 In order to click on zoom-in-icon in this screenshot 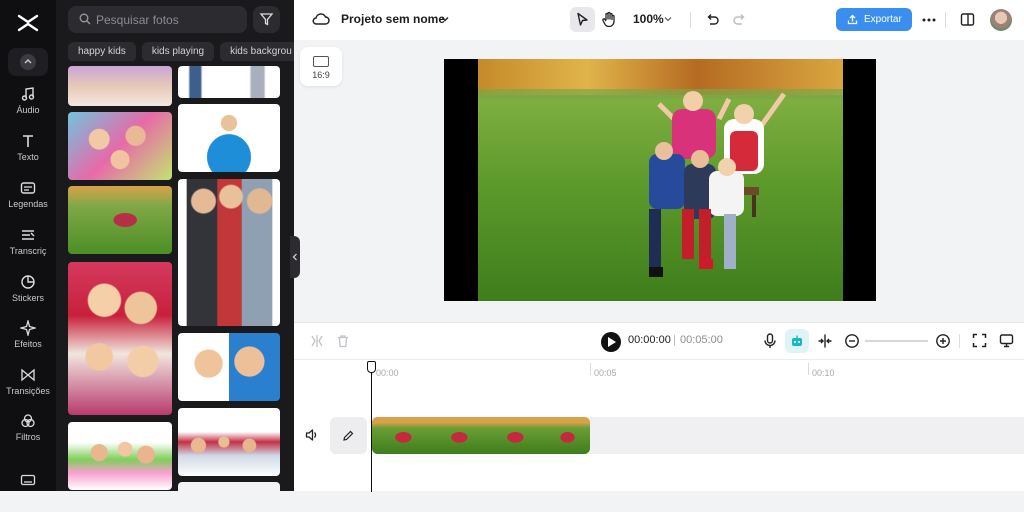, I will do `click(943, 341)`.